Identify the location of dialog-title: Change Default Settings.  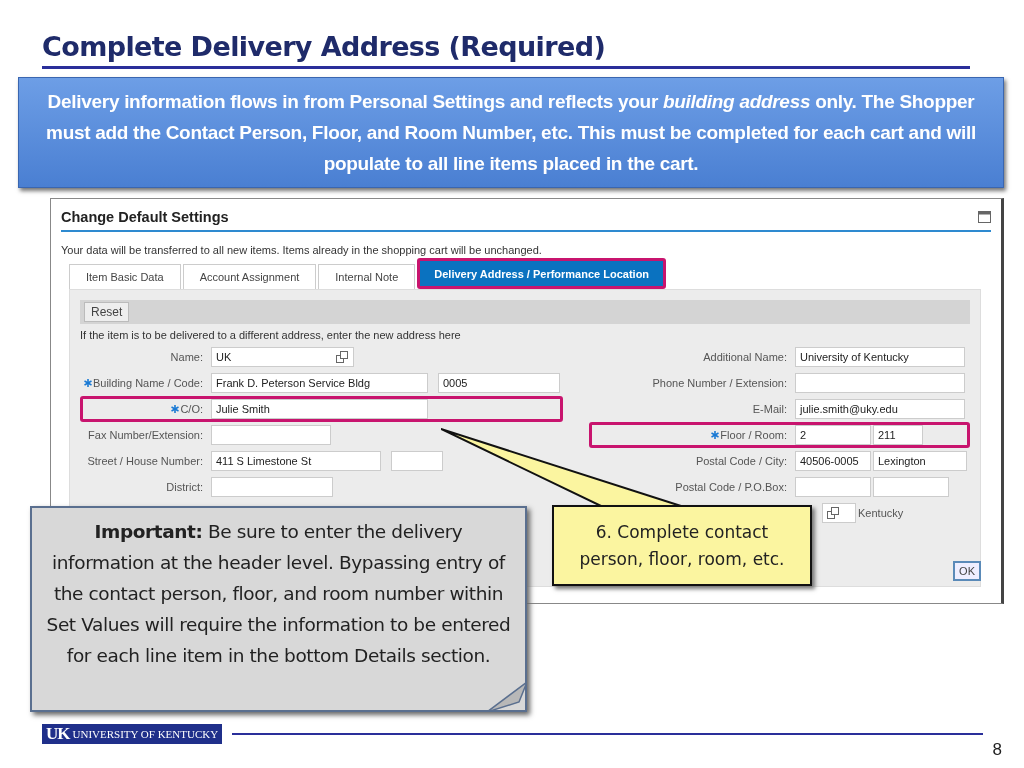
(145, 217).